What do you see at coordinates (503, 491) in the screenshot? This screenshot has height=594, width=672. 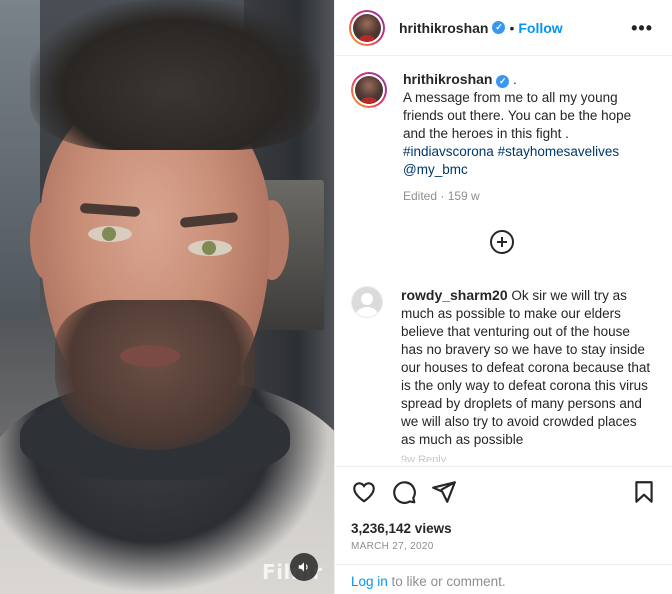 I see `action-bar` at bounding box center [503, 491].